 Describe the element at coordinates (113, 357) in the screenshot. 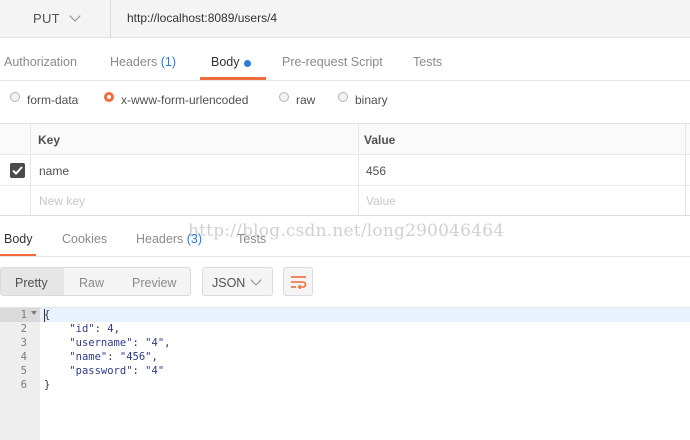

I see `code-line: "name": "456",` at that location.